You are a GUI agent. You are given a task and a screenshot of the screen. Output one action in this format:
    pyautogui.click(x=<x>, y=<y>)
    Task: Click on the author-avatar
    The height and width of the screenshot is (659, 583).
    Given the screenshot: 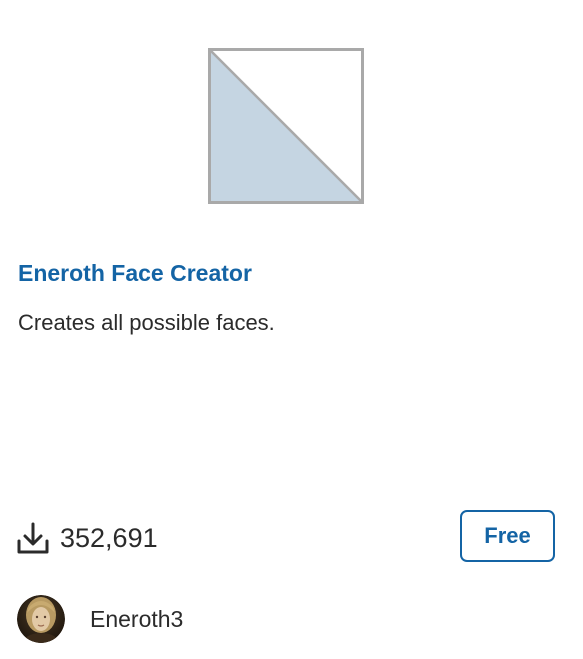 What is the action you would take?
    pyautogui.click(x=41, y=619)
    